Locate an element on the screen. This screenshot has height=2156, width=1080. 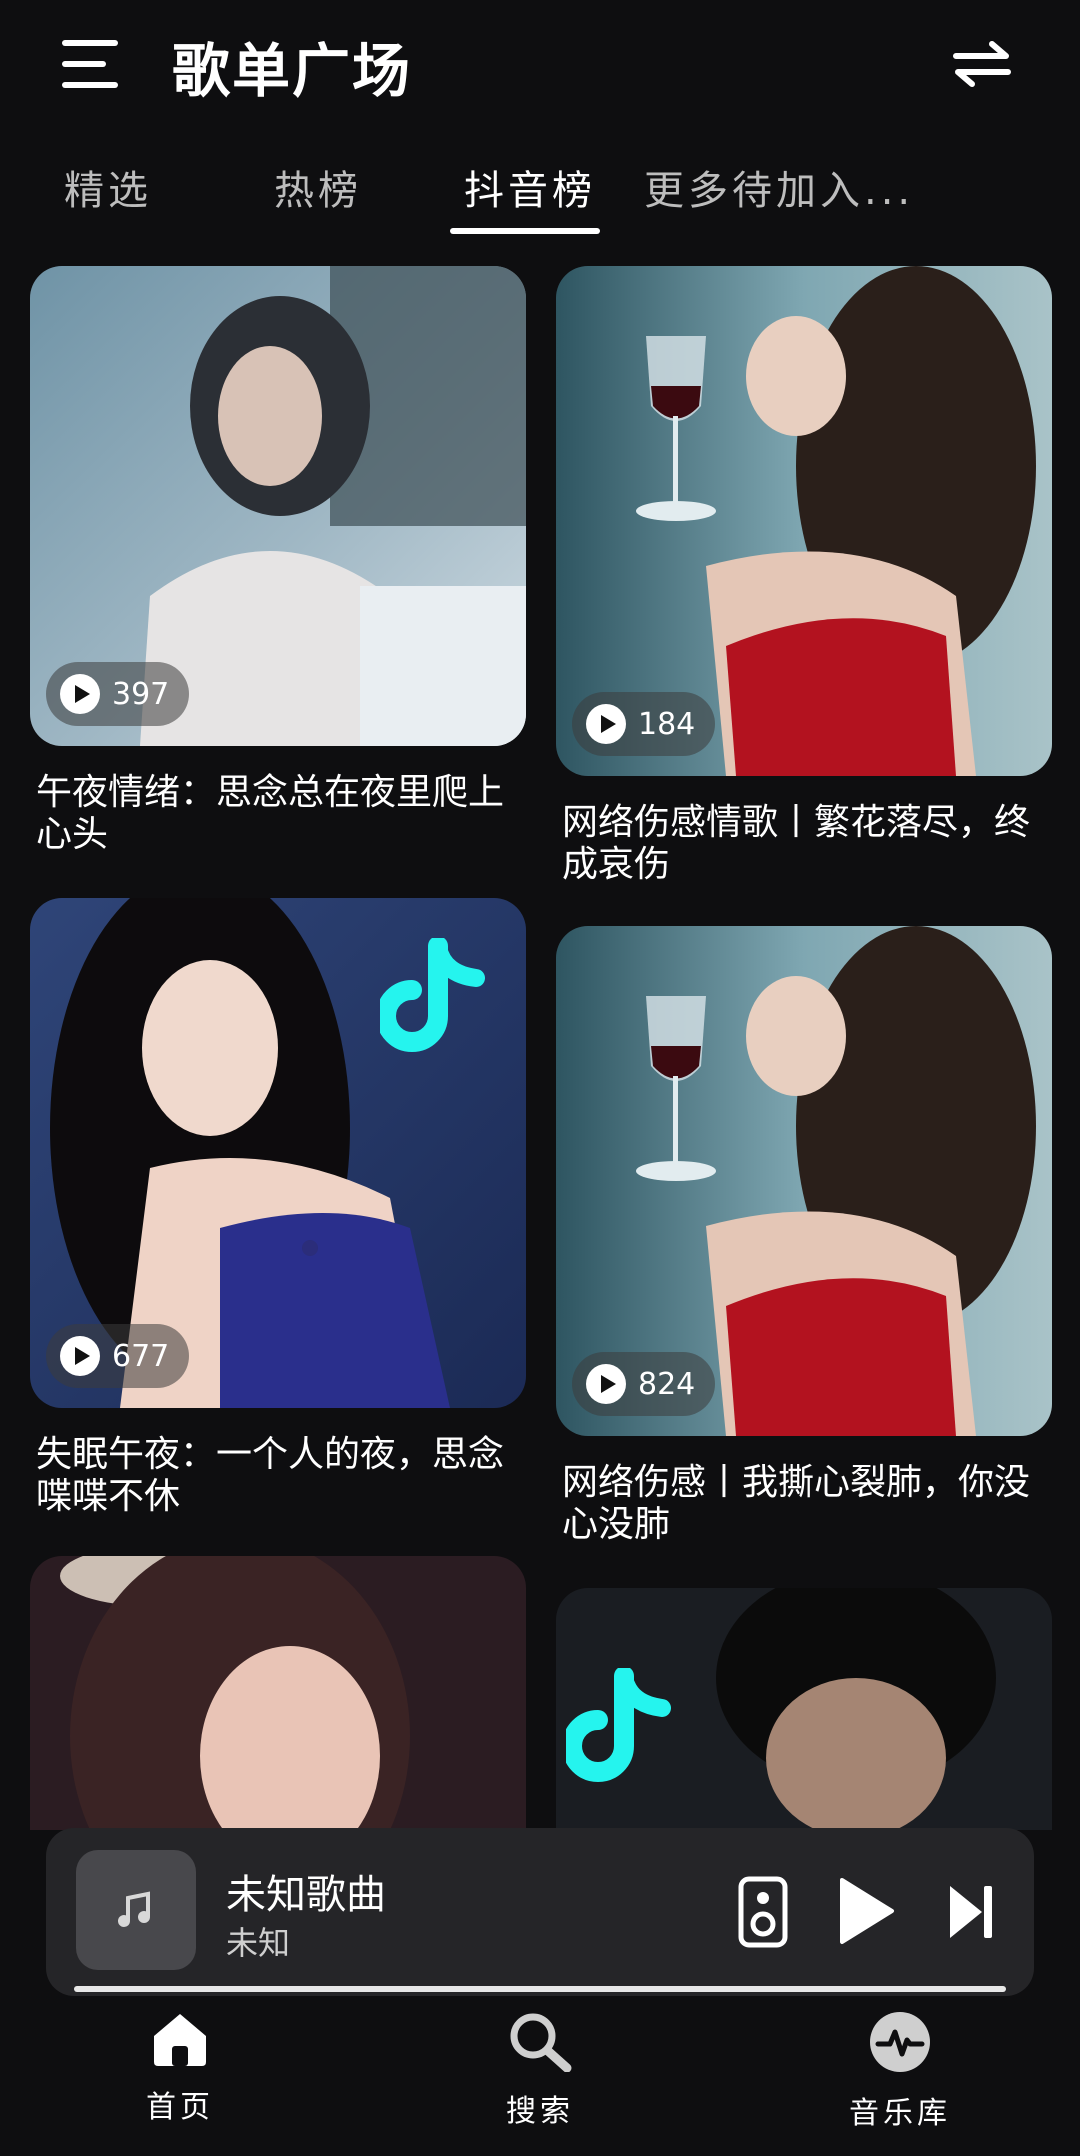
home-icon is located at coordinates (180, 2040).